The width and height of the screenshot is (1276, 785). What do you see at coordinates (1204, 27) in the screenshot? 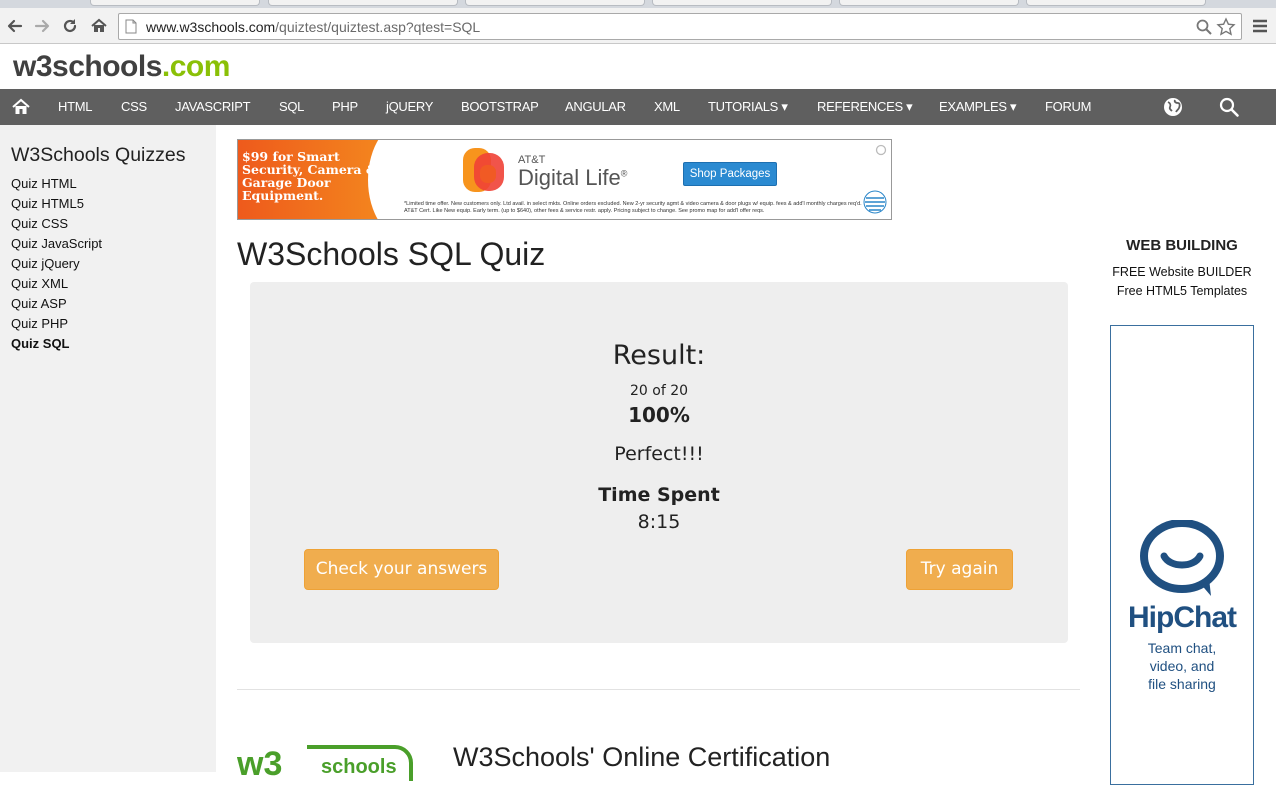
I see `zoom-icon` at bounding box center [1204, 27].